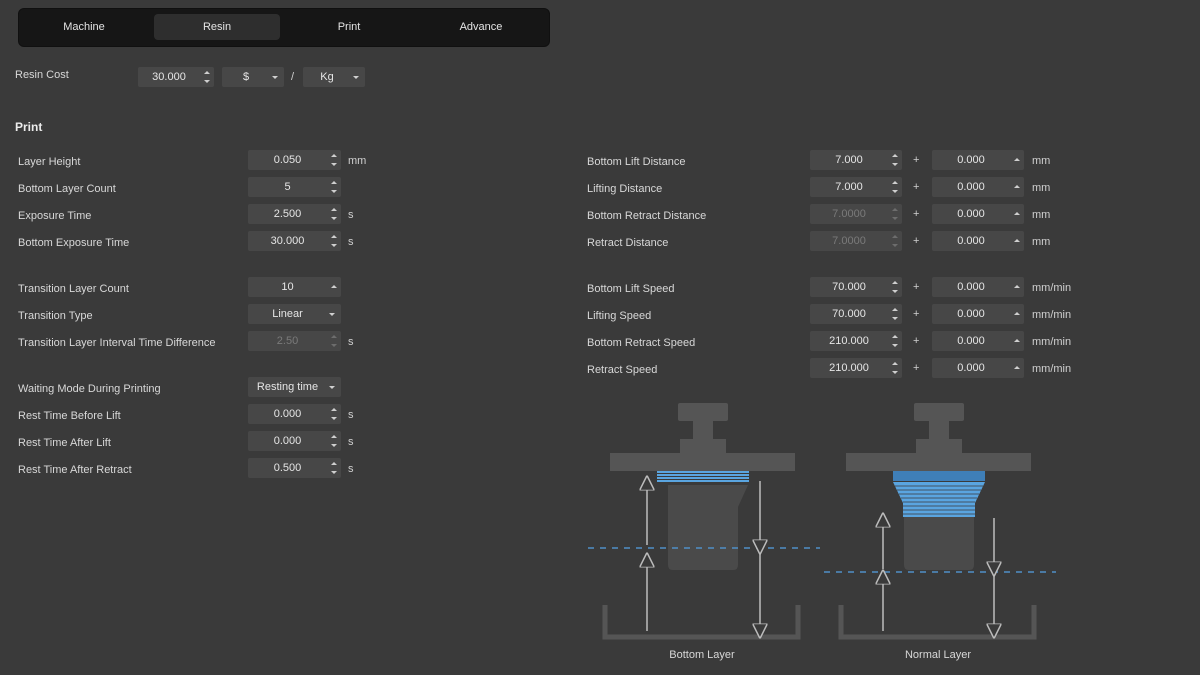 The height and width of the screenshot is (675, 1200). Describe the element at coordinates (978, 160) in the screenshot. I see `bottom-lift-distance-extra-spinbox: 0.000` at that location.